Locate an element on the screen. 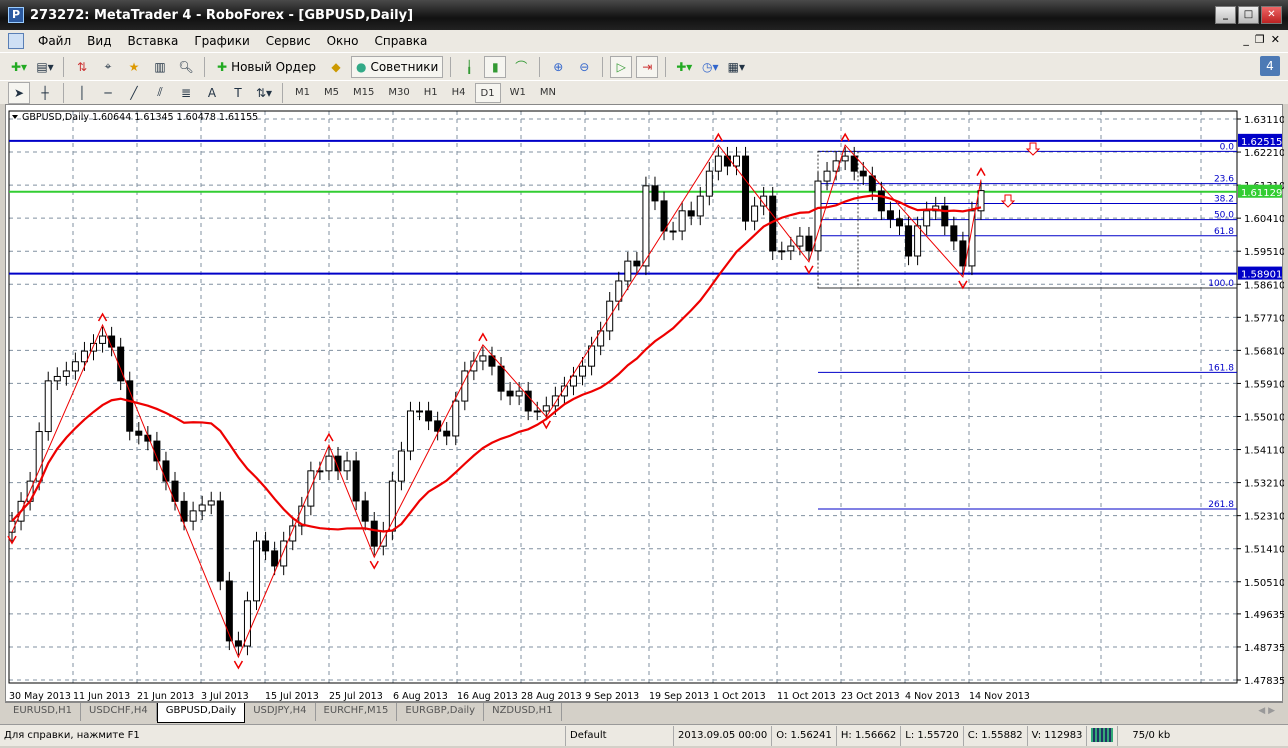 Image resolution: width=1288 pixels, height=748 pixels. price-axis-label: 1.63110 is located at coordinates (1264, 120).